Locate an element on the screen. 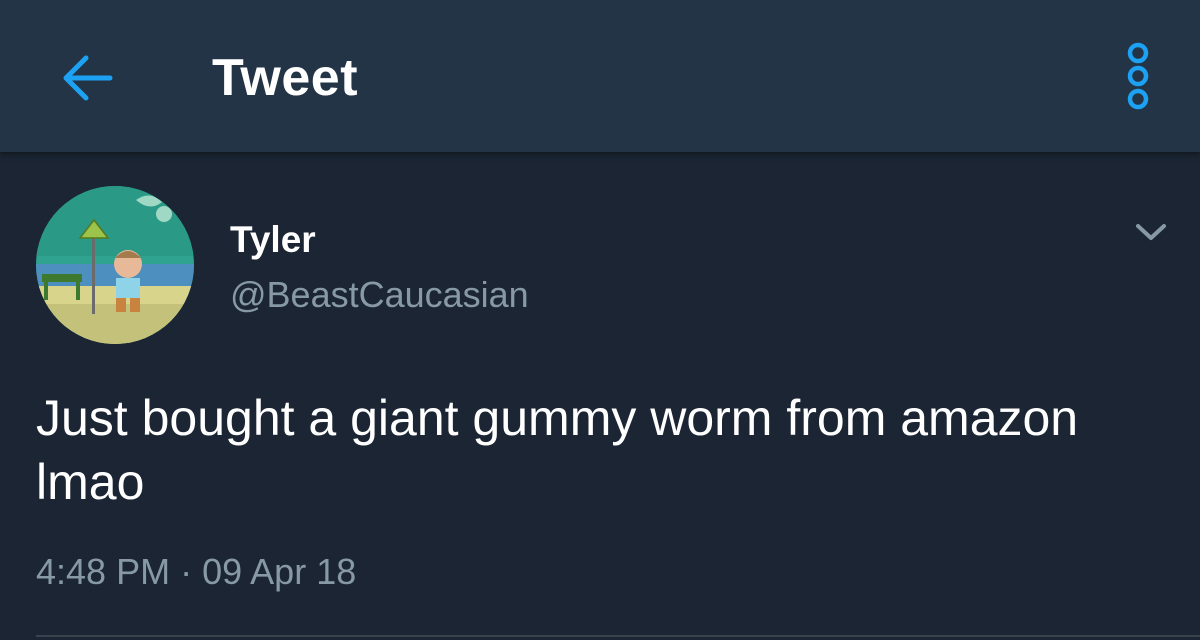 This screenshot has width=1200, height=640. author-display-name: Tyler is located at coordinates (273, 240).